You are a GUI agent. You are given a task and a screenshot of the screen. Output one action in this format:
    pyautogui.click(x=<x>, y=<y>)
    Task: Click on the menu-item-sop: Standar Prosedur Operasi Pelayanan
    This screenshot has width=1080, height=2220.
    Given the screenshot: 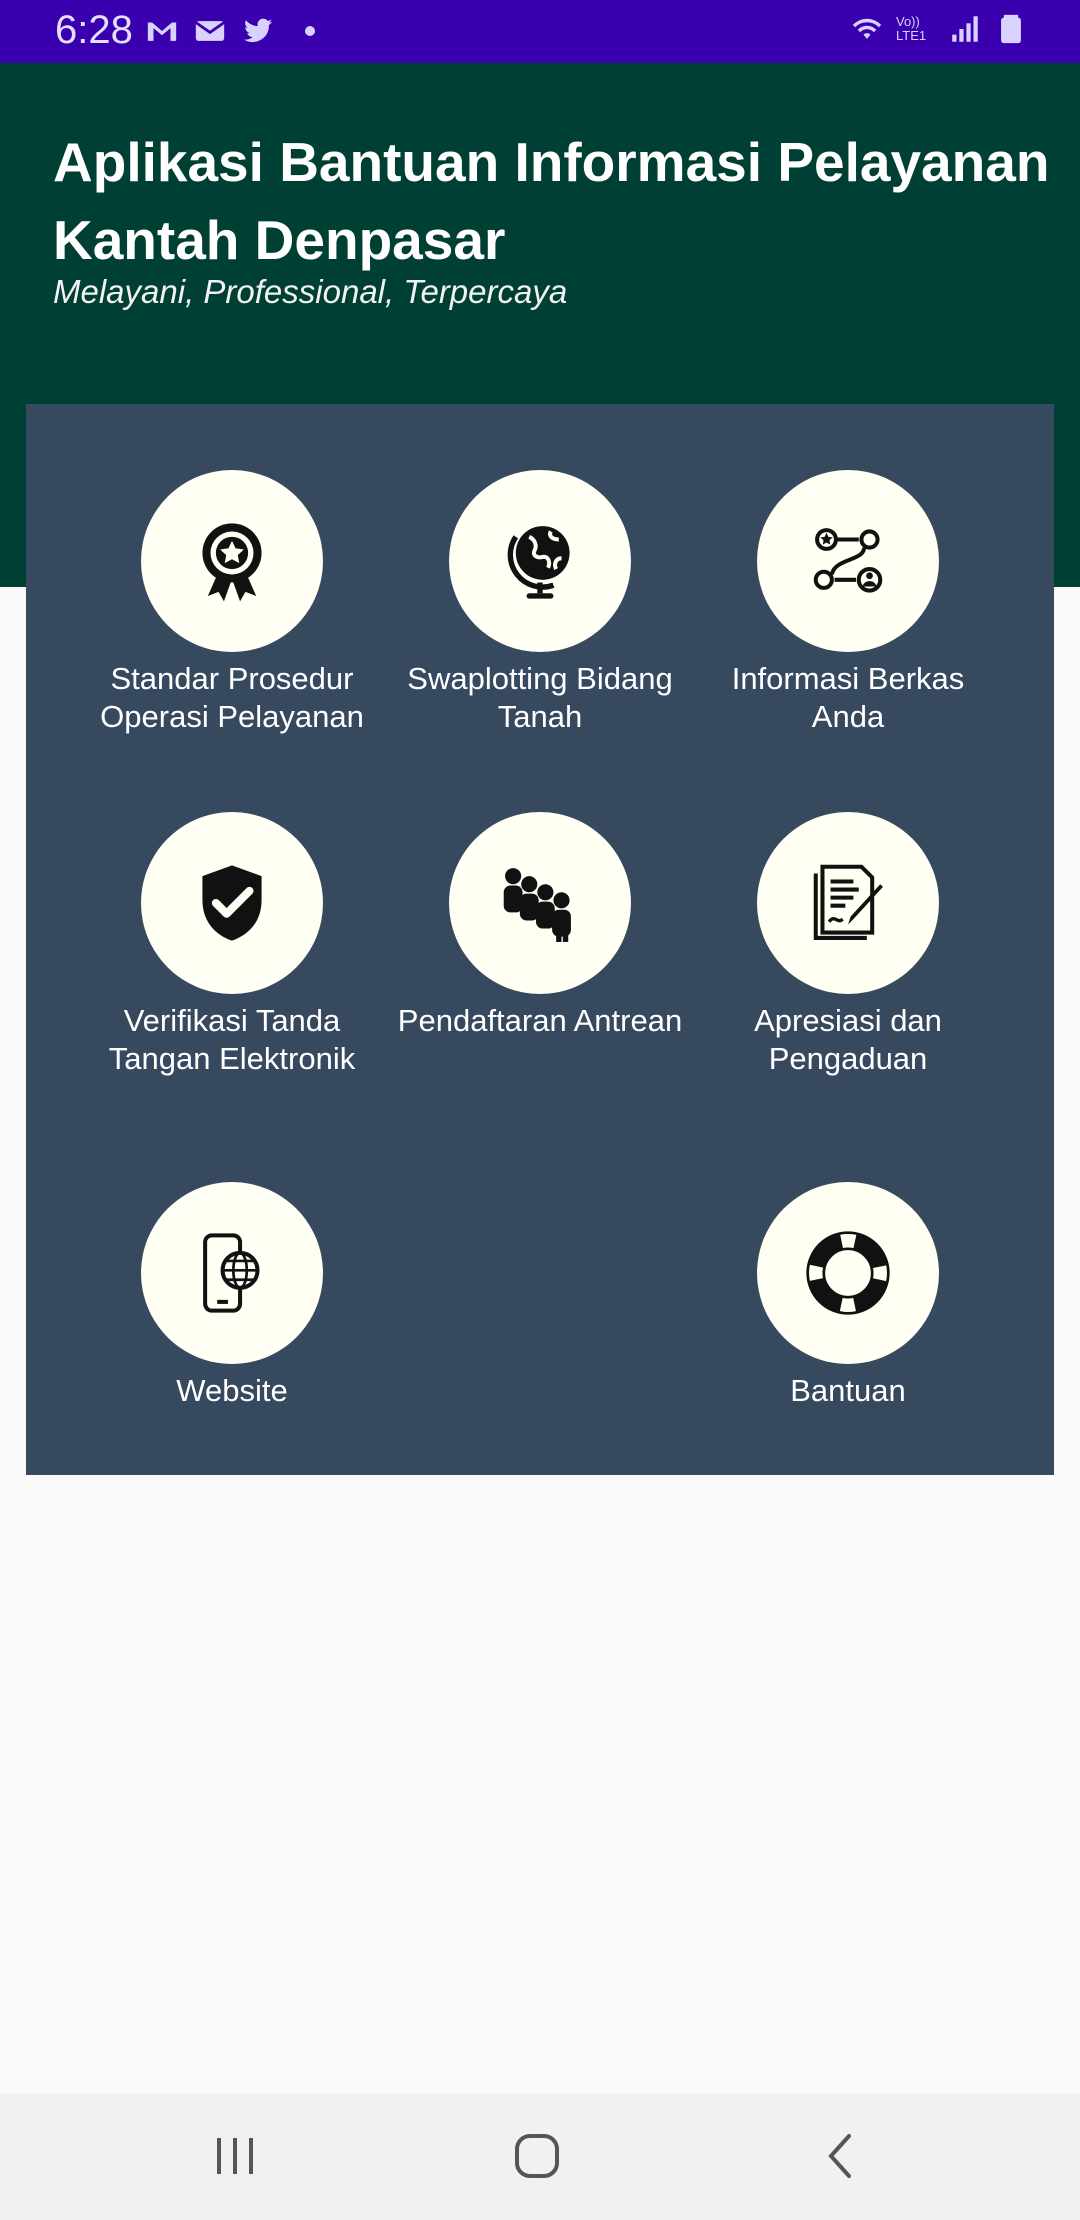 What is the action you would take?
    pyautogui.click(x=232, y=603)
    